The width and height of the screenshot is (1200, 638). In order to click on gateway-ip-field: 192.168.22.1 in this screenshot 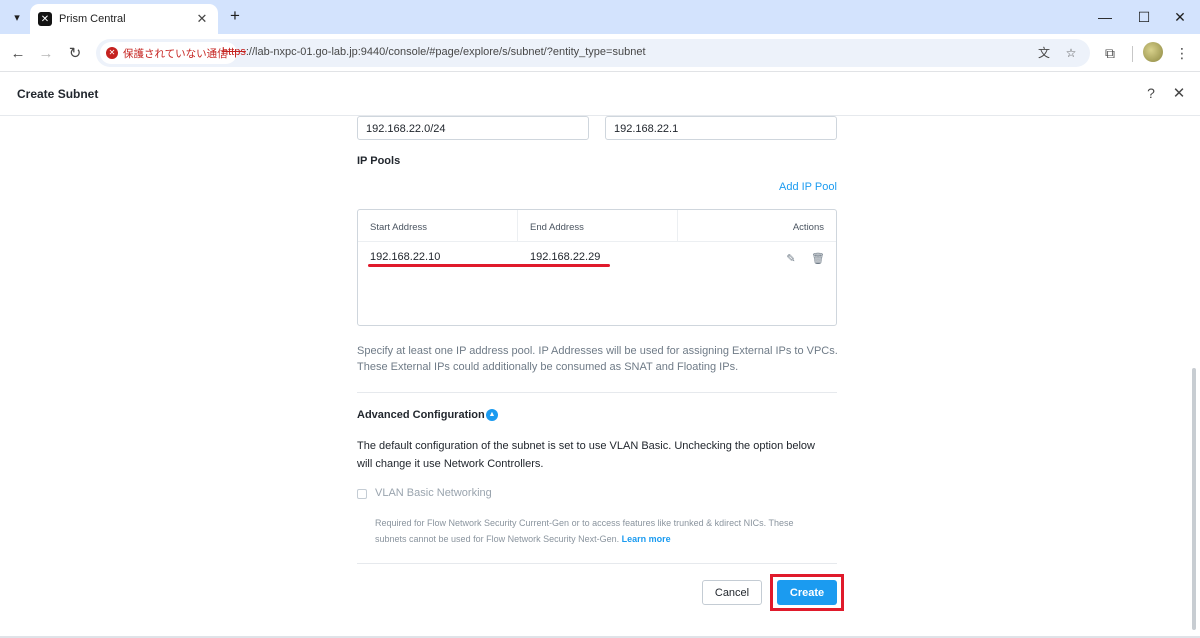, I will do `click(721, 128)`.